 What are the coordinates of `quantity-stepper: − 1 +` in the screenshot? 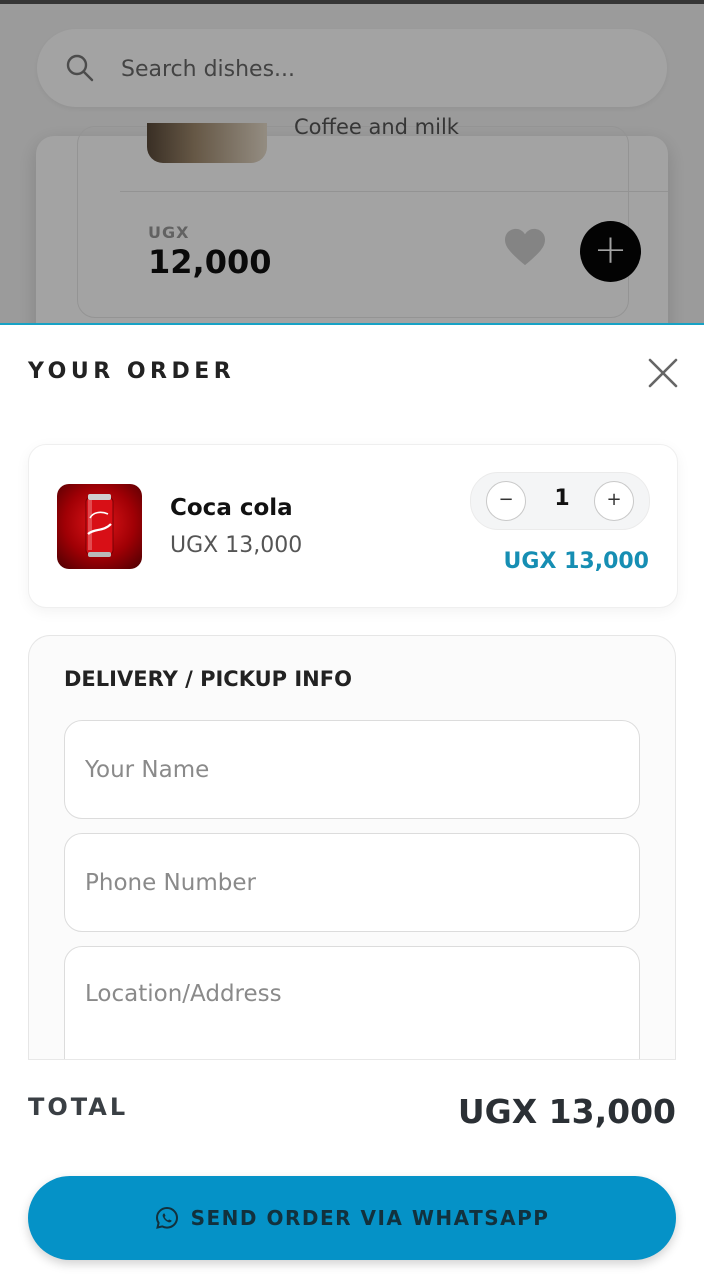 It's located at (560, 501).